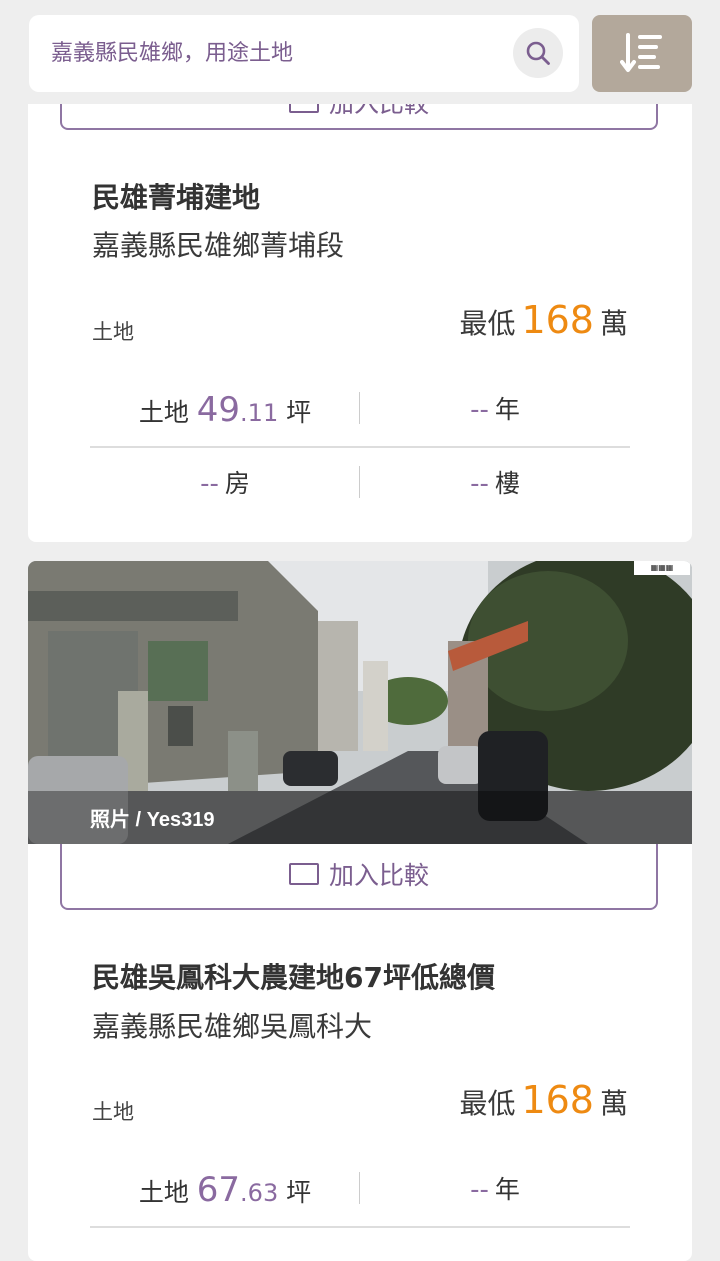 The image size is (720, 1261). I want to click on compare-checkbox-icon, so click(303, 874).